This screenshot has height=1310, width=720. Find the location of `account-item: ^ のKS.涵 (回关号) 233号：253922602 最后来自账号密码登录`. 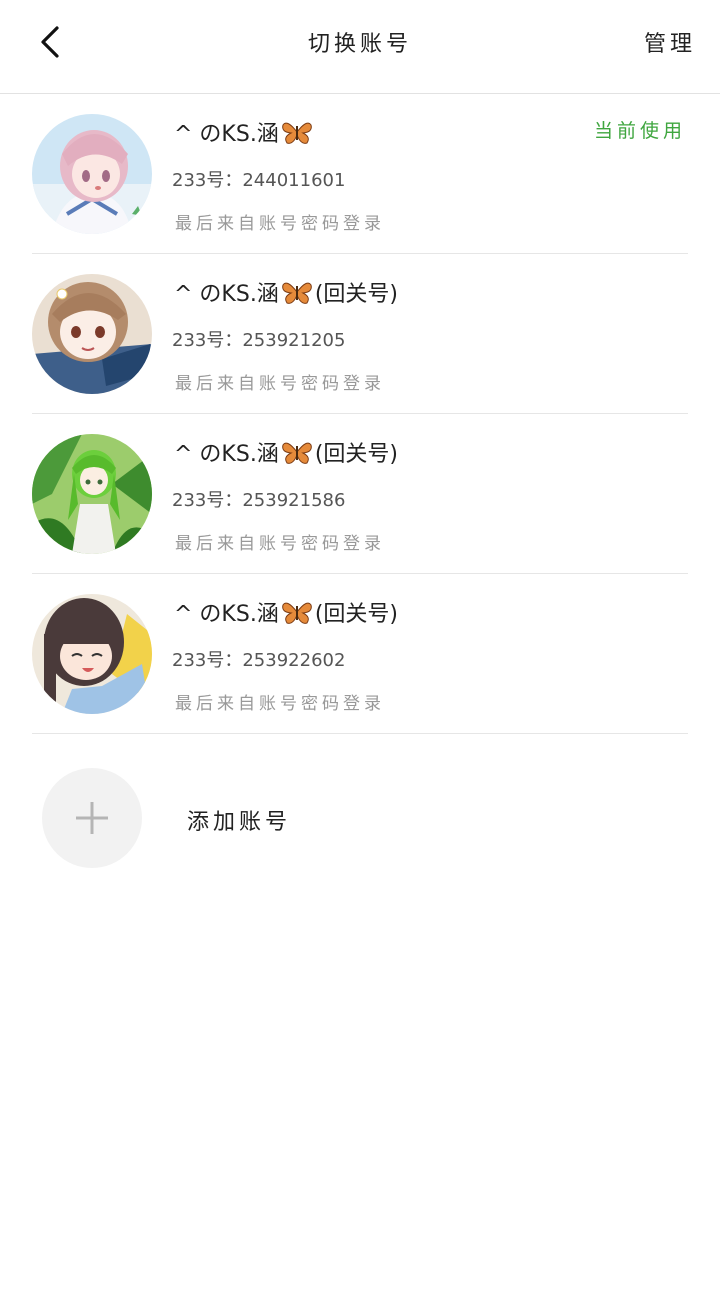

account-item: ^ のKS.涵 (回关号) 233号：253922602 最后来自账号密码登录 is located at coordinates (360, 654).